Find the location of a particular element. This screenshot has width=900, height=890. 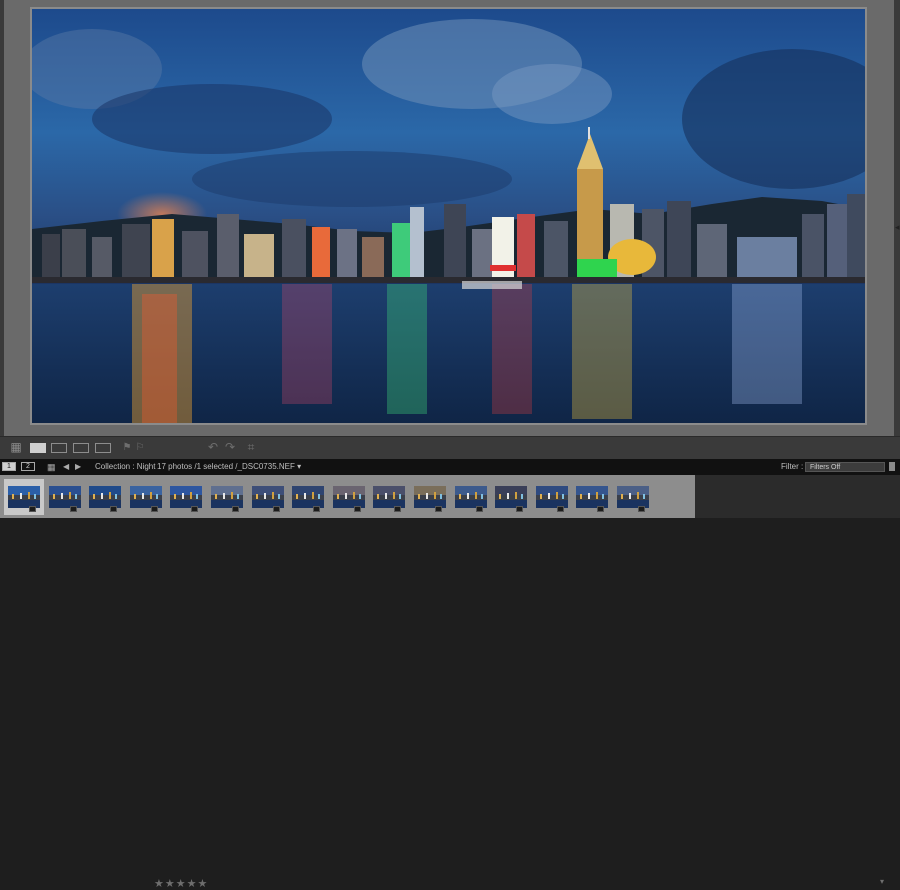

filmstrip-thumbnails is located at coordinates (347, 496).